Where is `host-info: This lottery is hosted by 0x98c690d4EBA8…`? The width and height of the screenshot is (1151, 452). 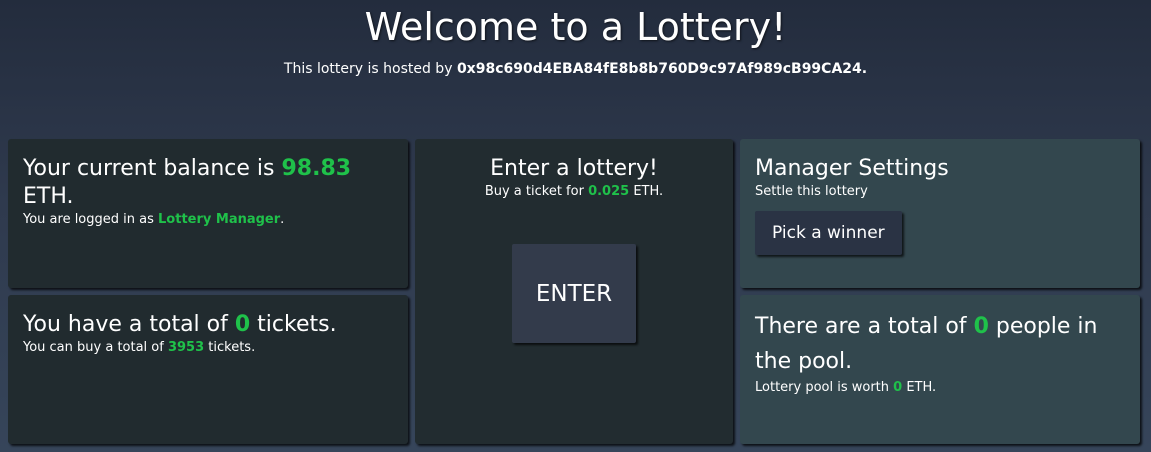 host-info: This lottery is hosted by 0x98c690d4EBA8… is located at coordinates (575, 69).